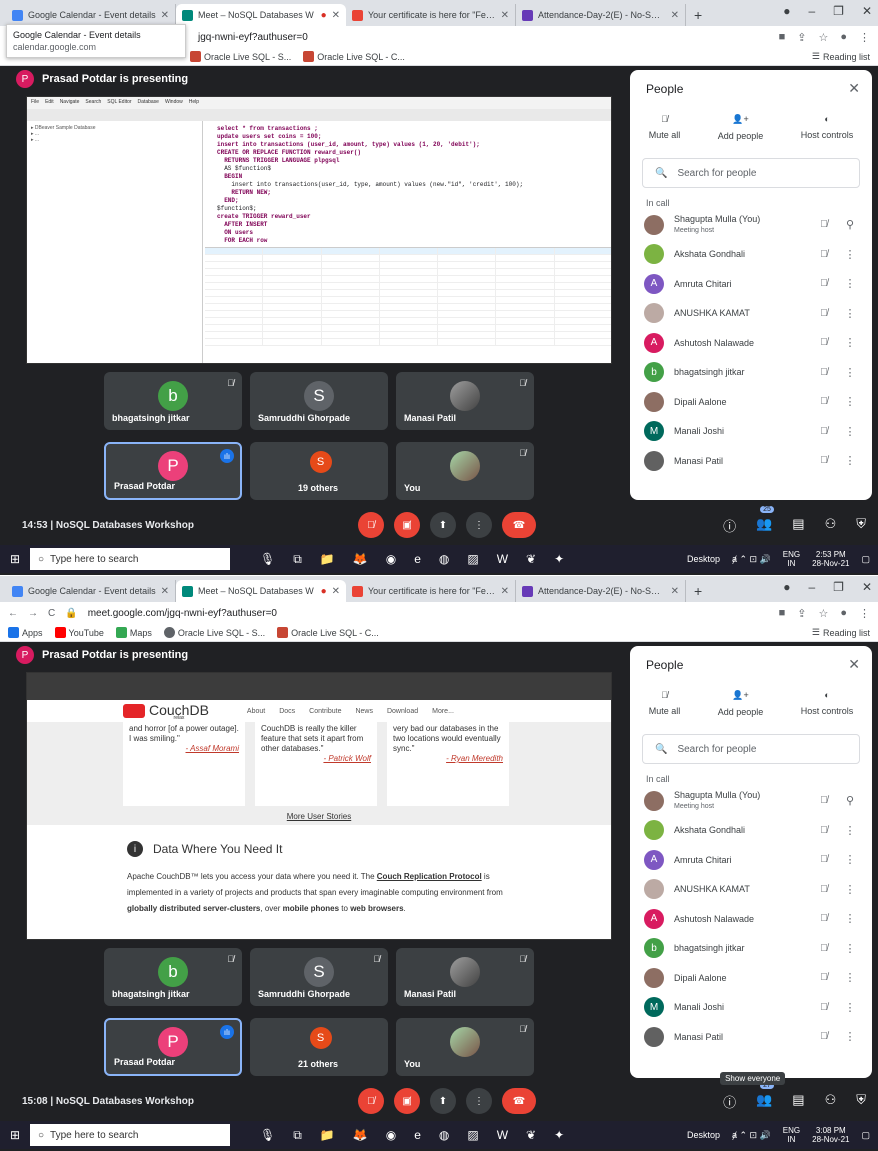 The height and width of the screenshot is (1151, 878). I want to click on info-icon: ⓘ, so click(729, 525).